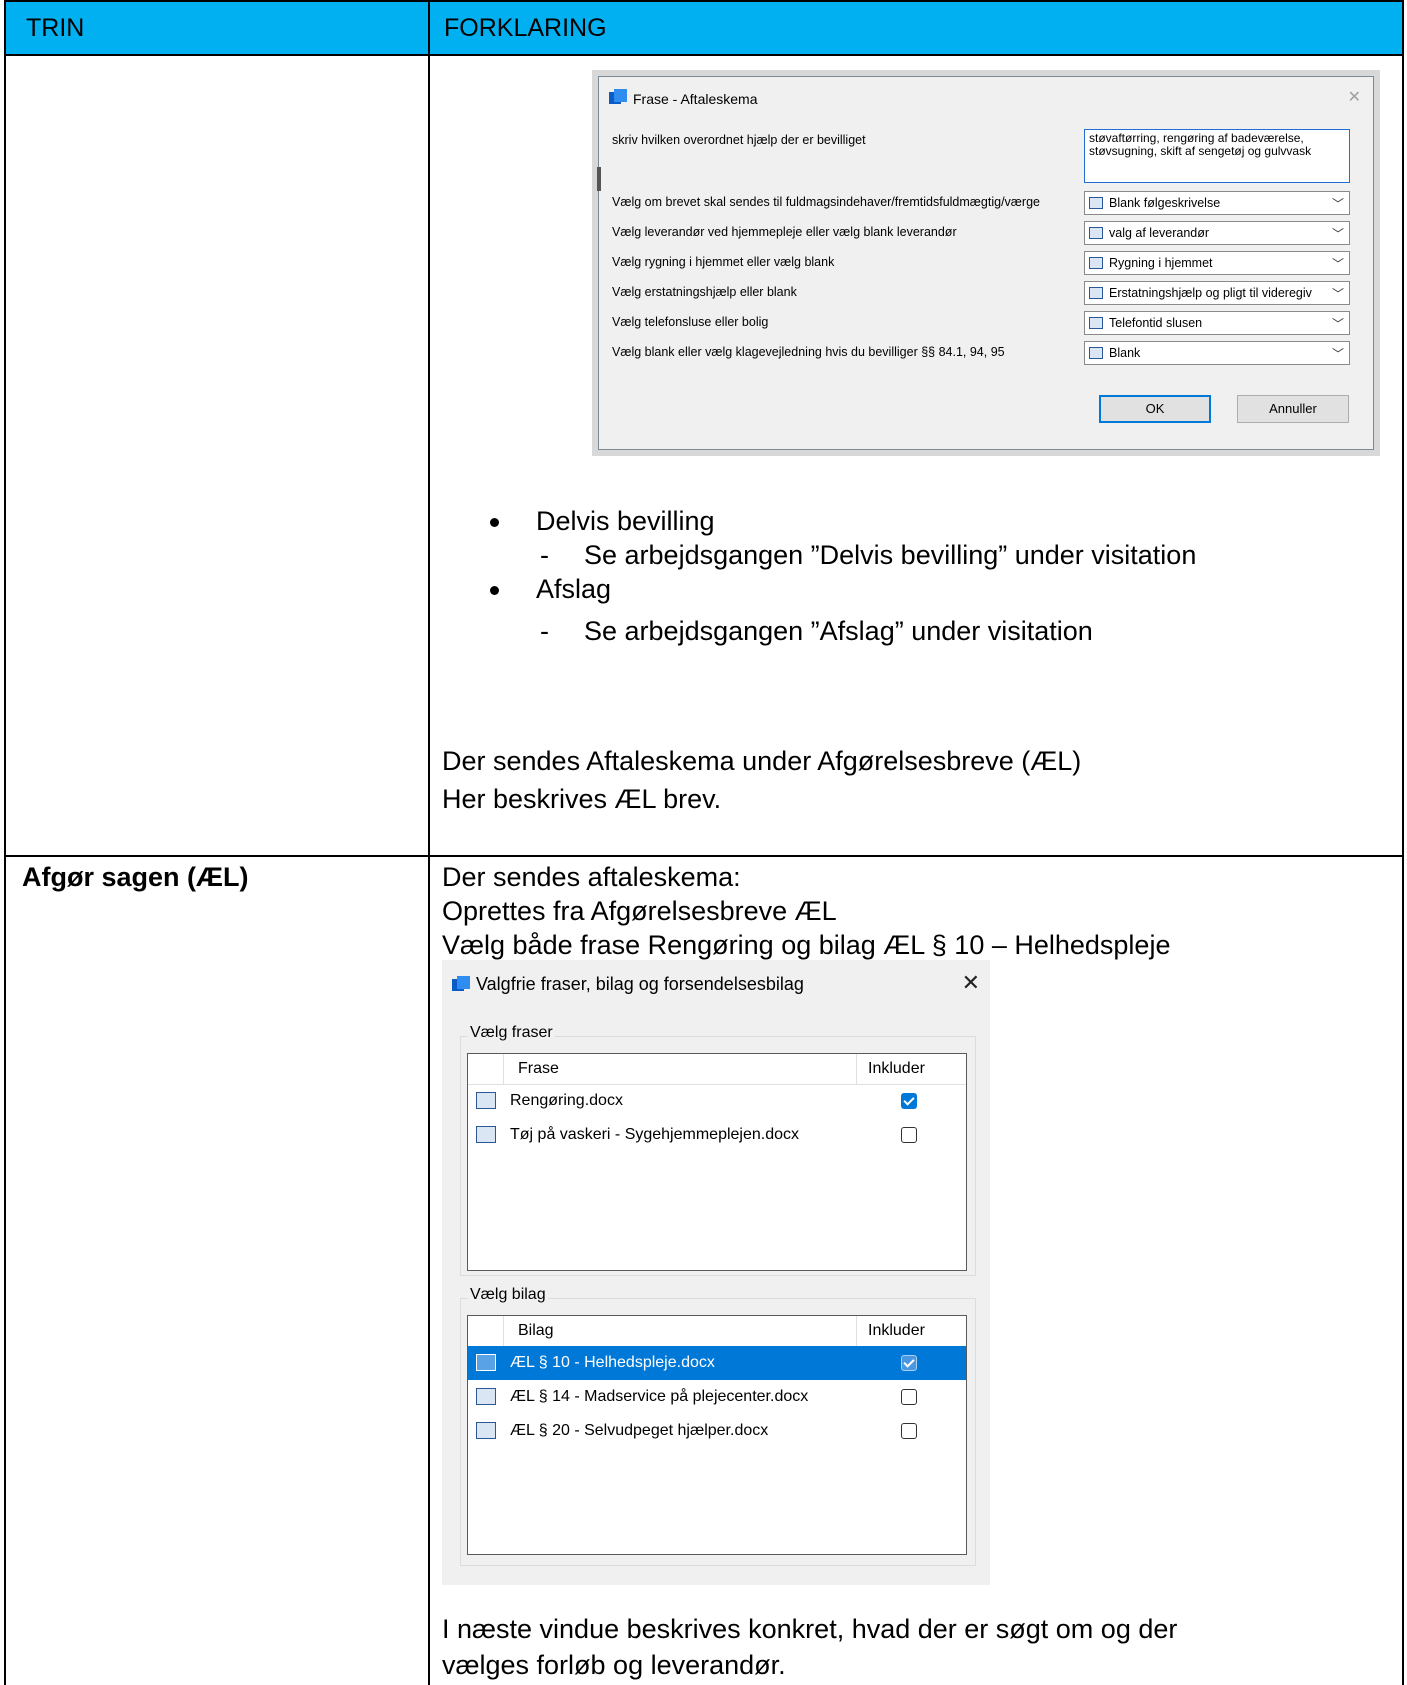  I want to click on step2-line-1: Der sendes aftaleskema:, so click(591, 877).